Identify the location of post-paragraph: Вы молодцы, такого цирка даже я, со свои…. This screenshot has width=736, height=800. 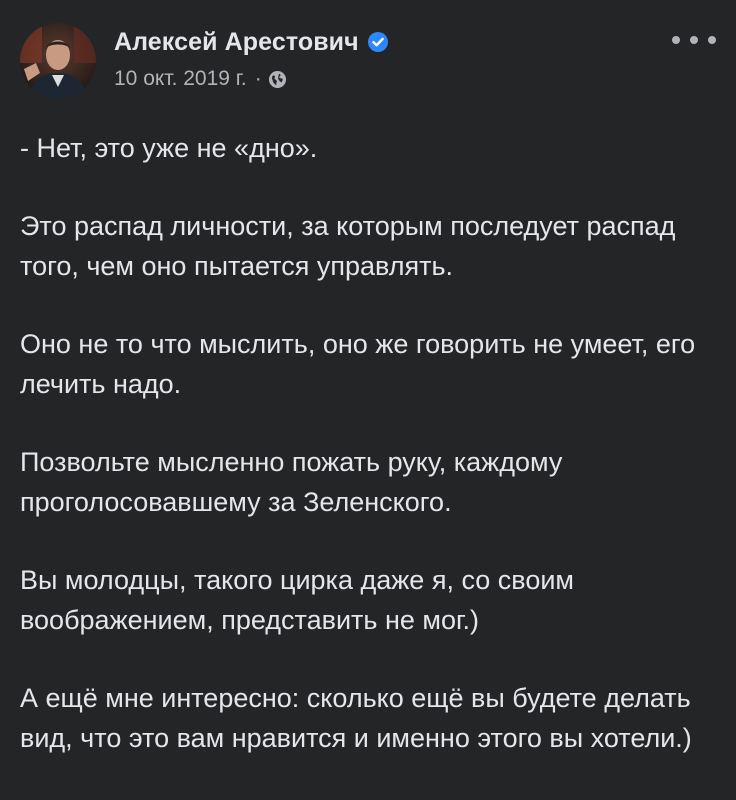
(297, 600).